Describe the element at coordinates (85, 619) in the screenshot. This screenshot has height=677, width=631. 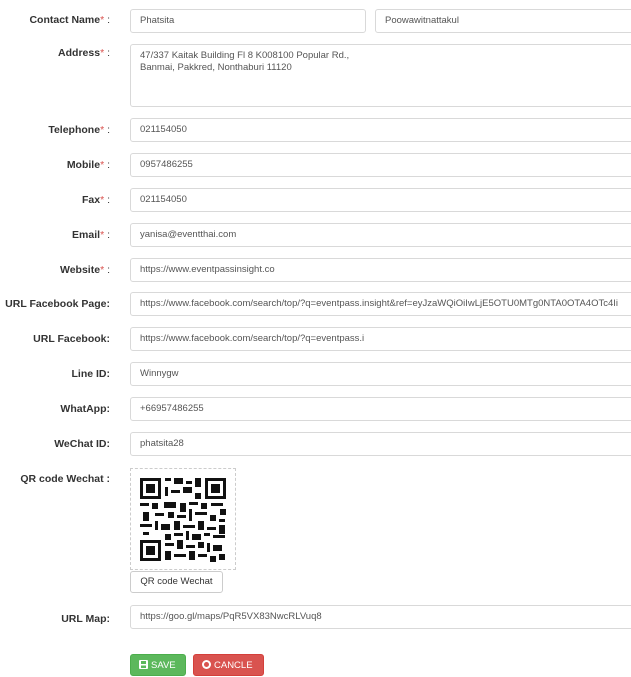
I see `url-map-label: URL Map:` at that location.